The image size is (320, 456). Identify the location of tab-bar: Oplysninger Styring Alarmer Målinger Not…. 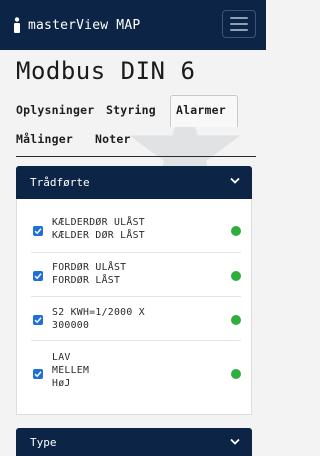
(136, 126).